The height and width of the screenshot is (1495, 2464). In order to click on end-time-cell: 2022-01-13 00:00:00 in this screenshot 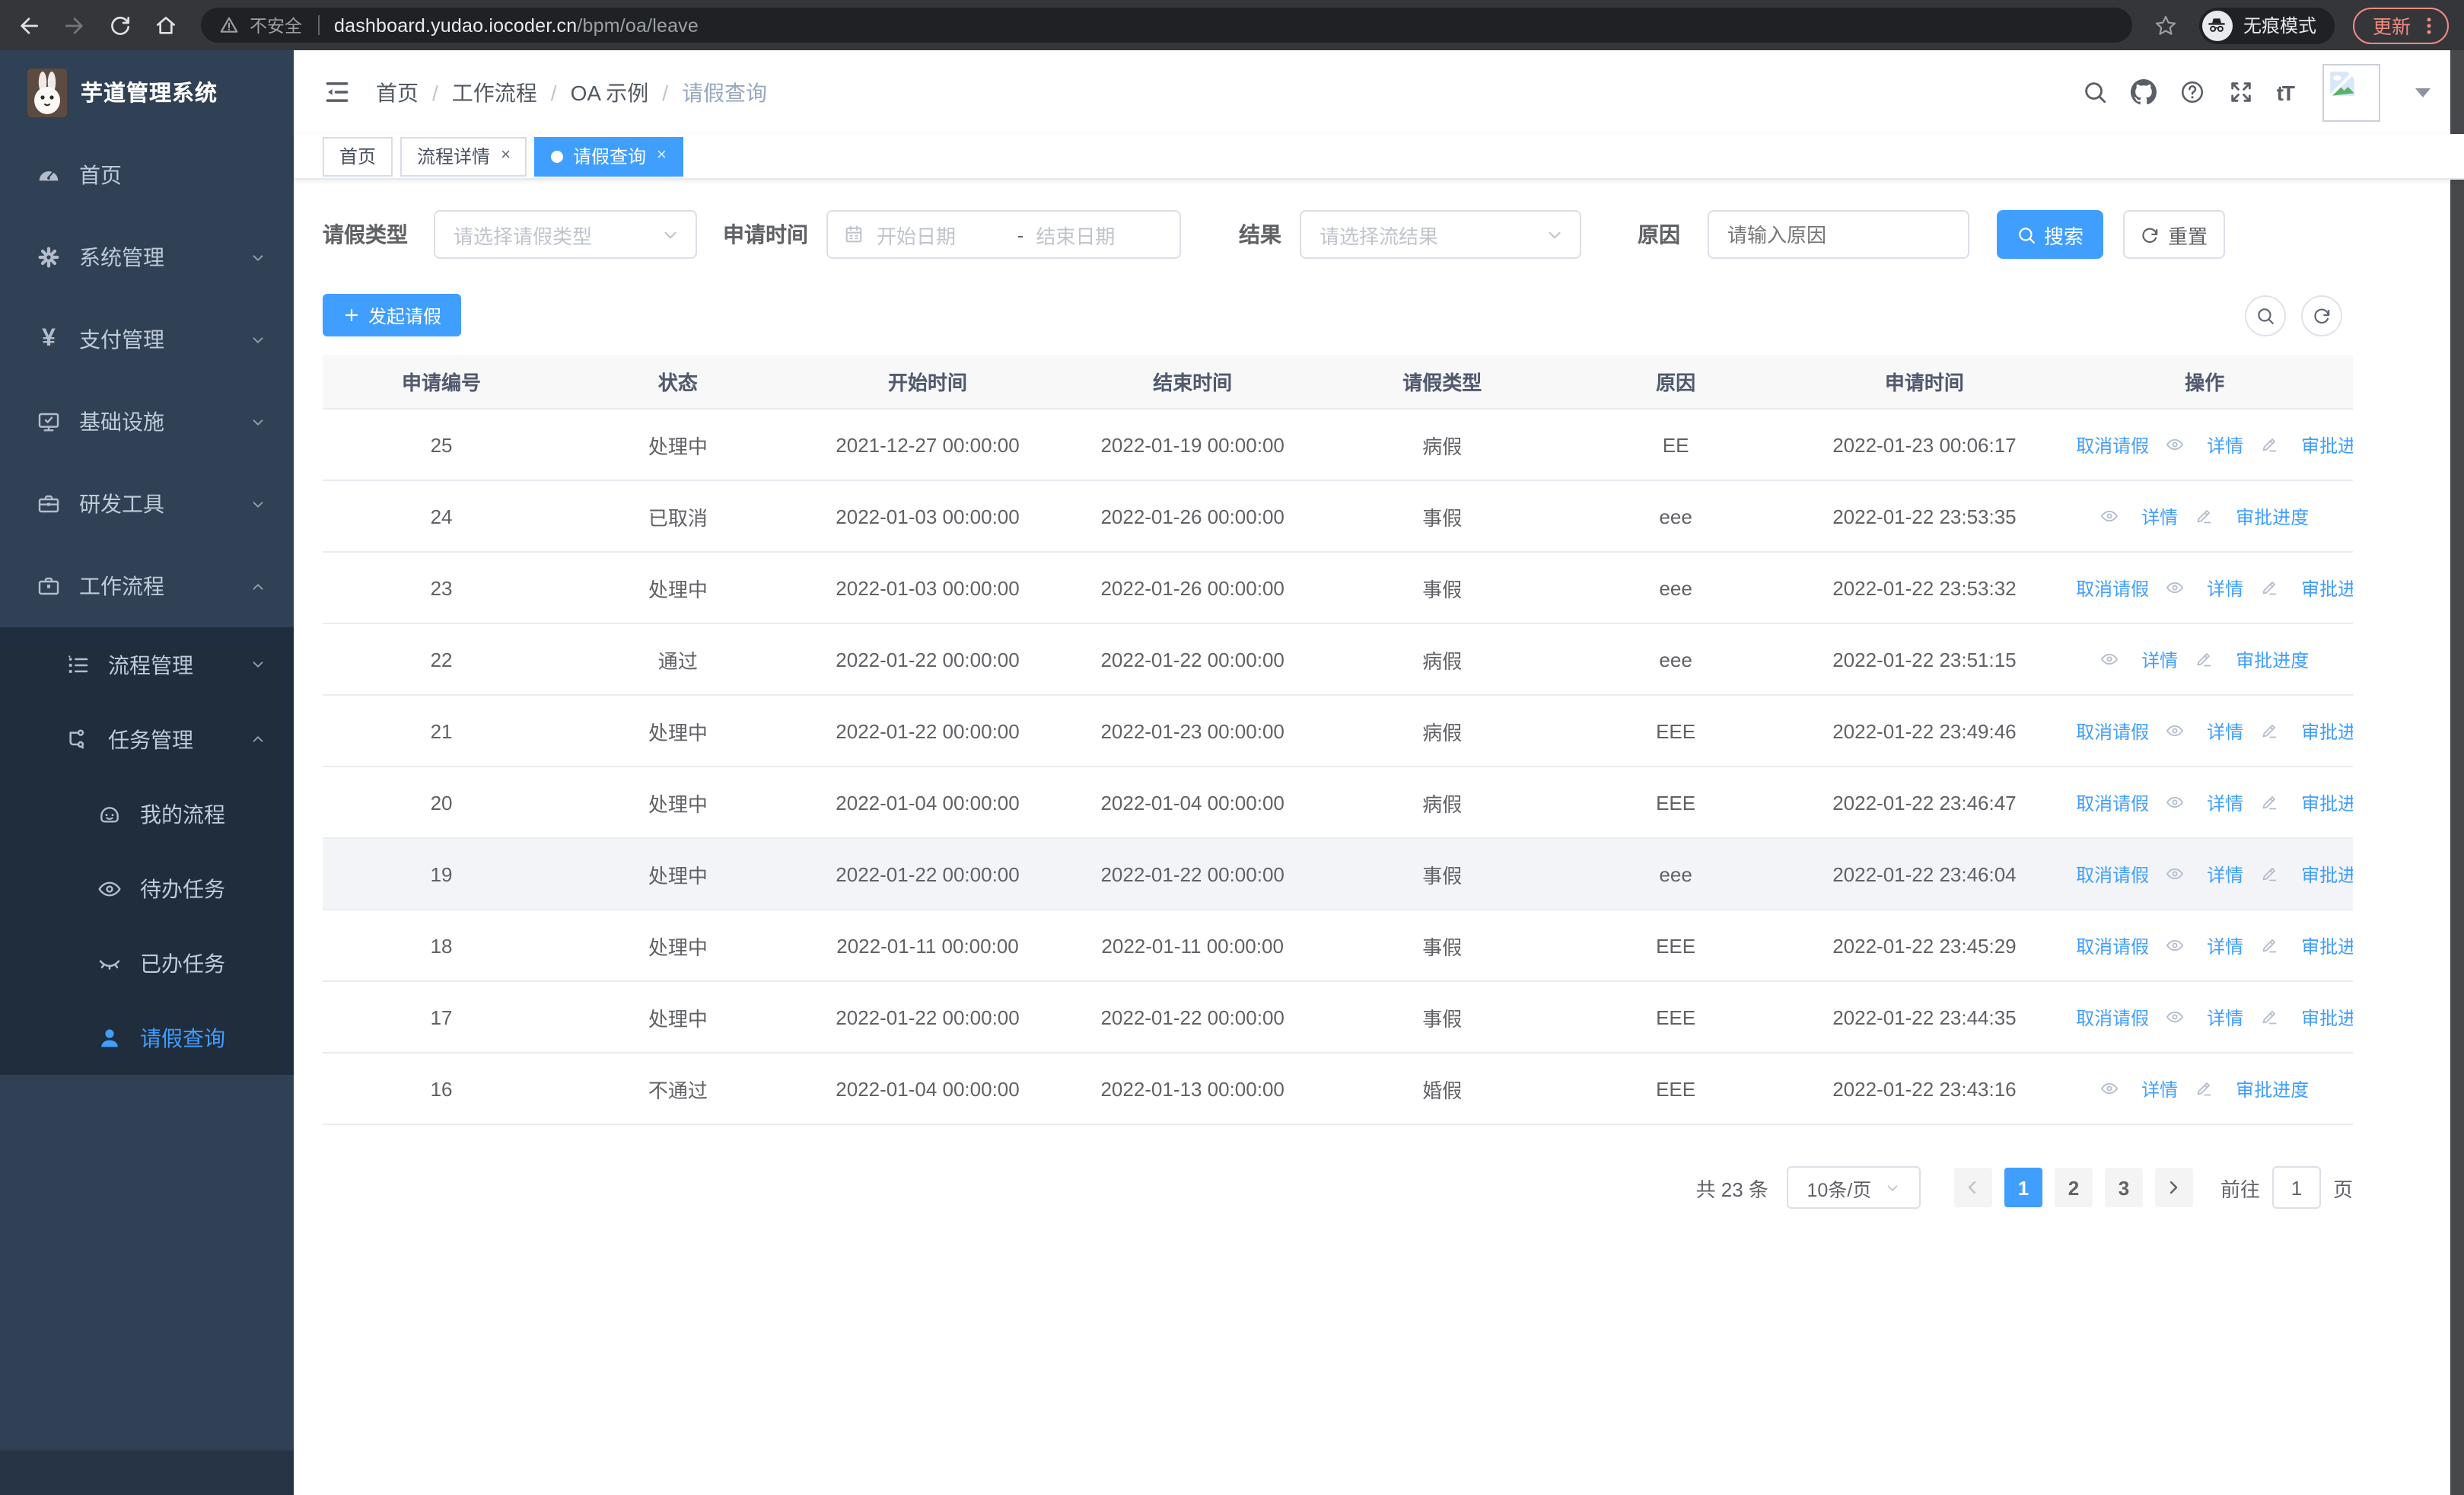, I will do `click(1192, 1088)`.